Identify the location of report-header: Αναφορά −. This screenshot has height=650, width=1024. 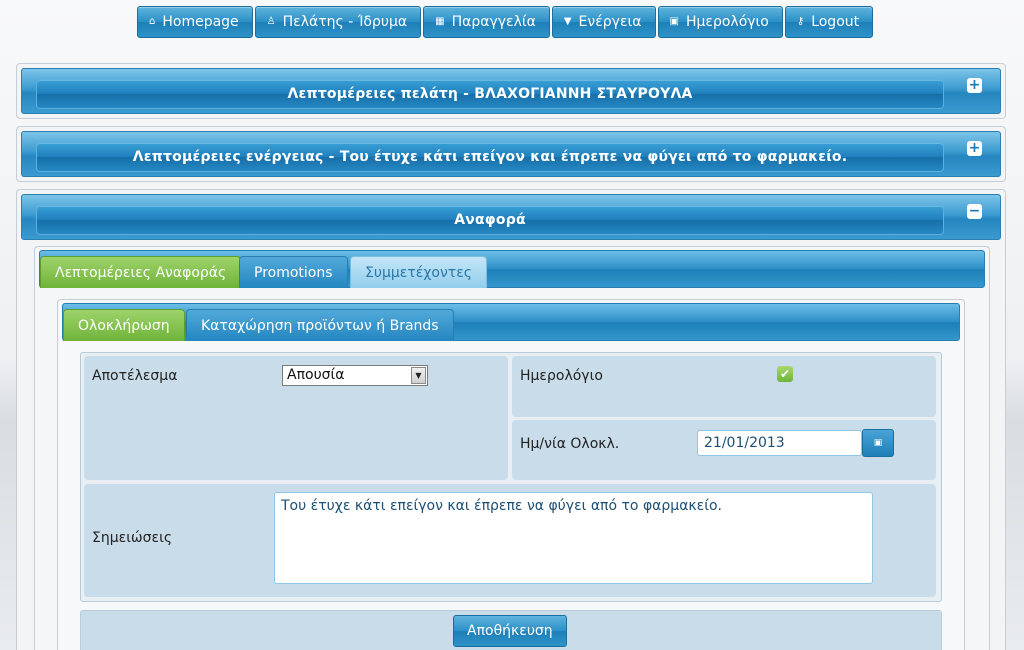
(511, 217).